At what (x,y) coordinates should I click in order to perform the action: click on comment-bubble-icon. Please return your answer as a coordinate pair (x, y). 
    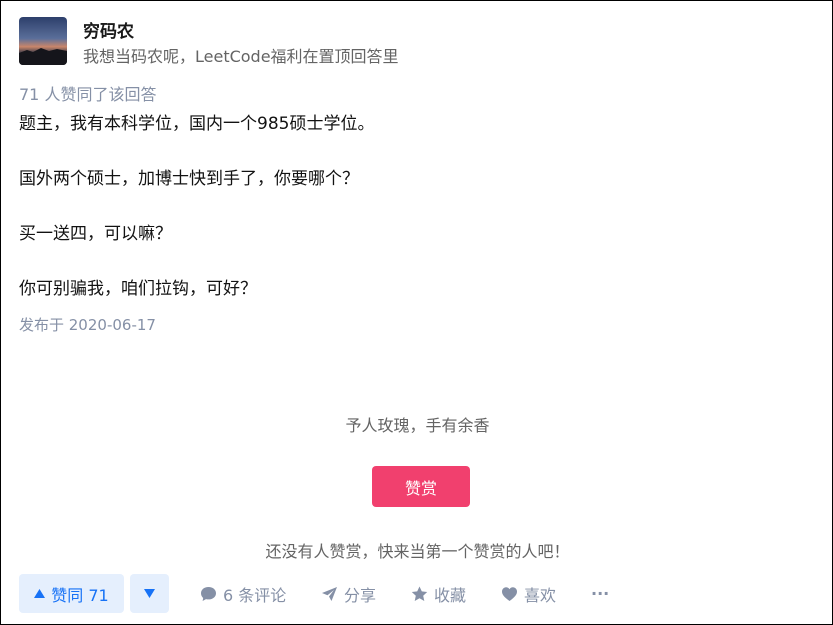
    Looking at the image, I should click on (208, 594).